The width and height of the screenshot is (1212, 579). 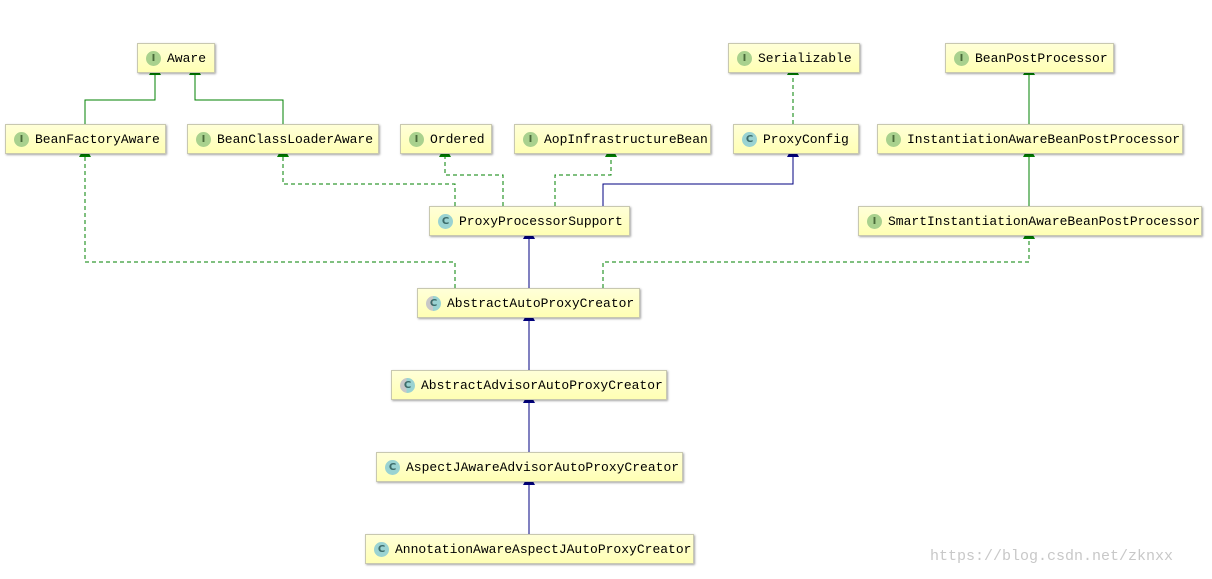 I want to click on node-label: AbstractAutoProxyCreator, so click(x=541, y=303).